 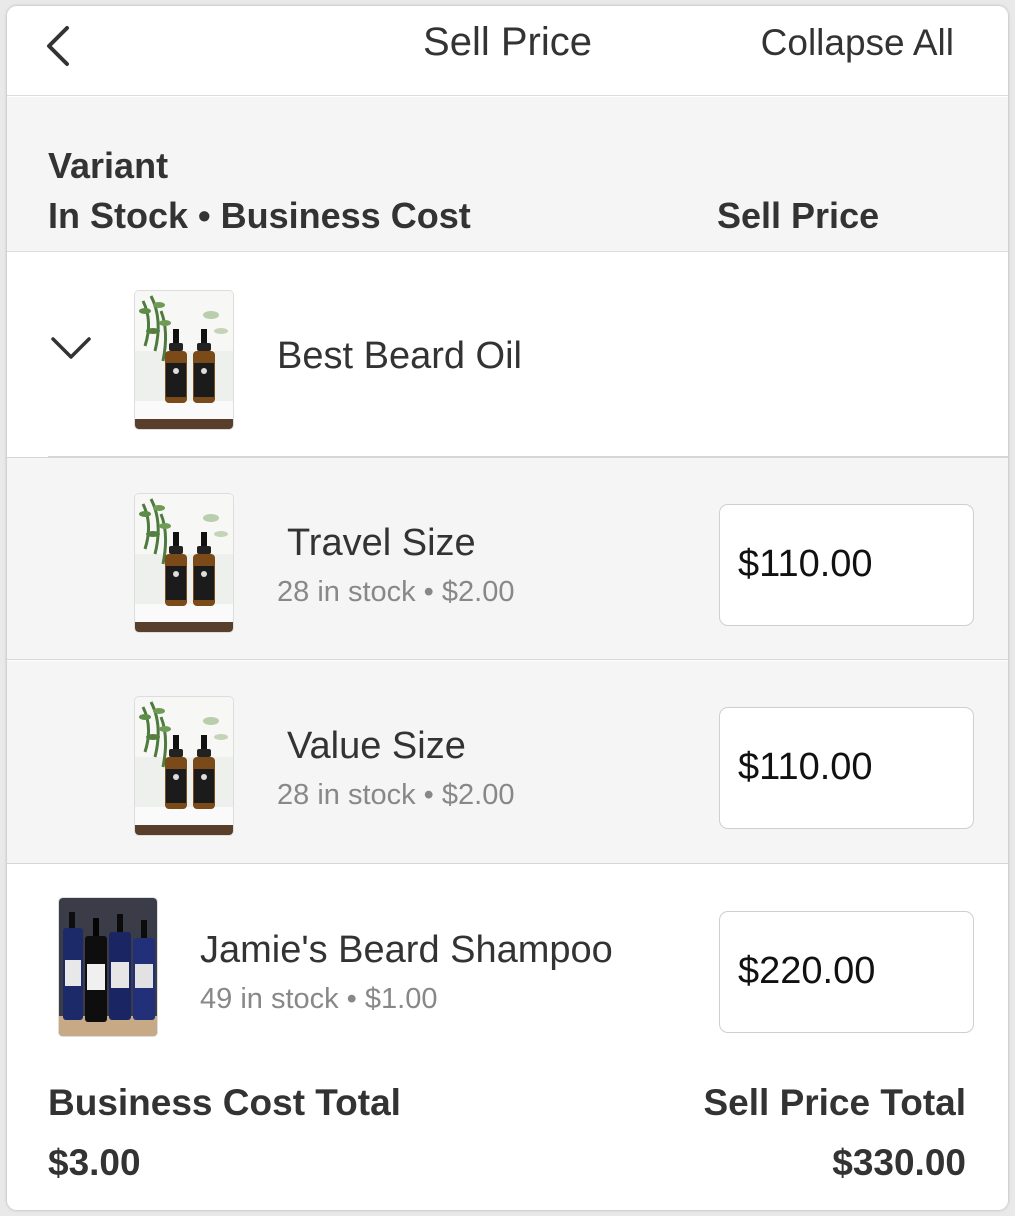 What do you see at coordinates (399, 356) in the screenshot?
I see `parent-product-name: Best Beard Oil` at bounding box center [399, 356].